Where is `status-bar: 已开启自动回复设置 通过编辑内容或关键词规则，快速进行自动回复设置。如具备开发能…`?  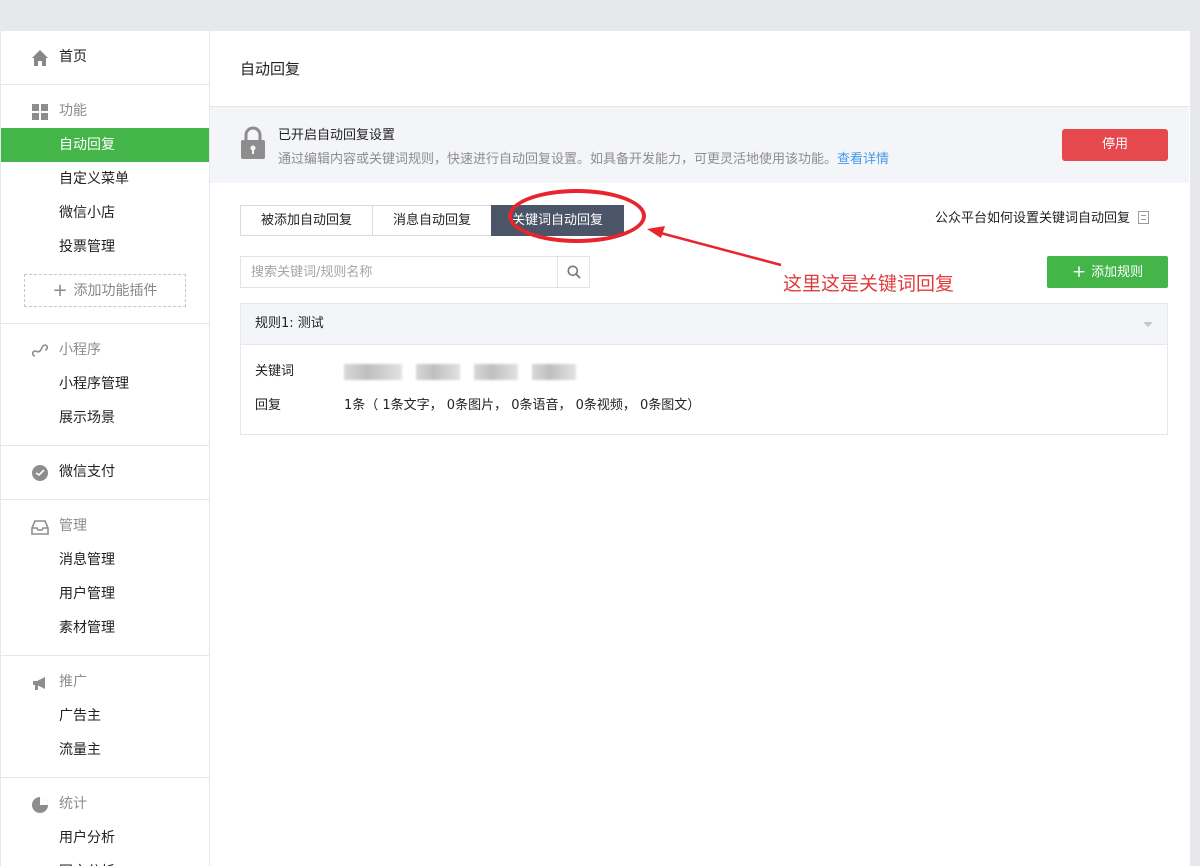 status-bar: 已开启自动回复设置 通过编辑内容或关键词规则，快速进行自动回复设置。如具备开发能… is located at coordinates (699, 145).